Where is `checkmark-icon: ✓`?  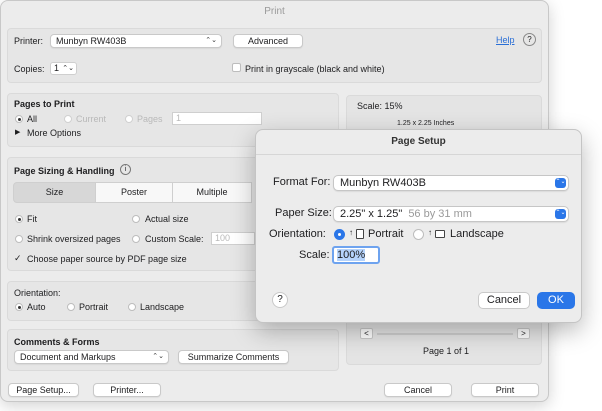 checkmark-icon: ✓ is located at coordinates (18, 258).